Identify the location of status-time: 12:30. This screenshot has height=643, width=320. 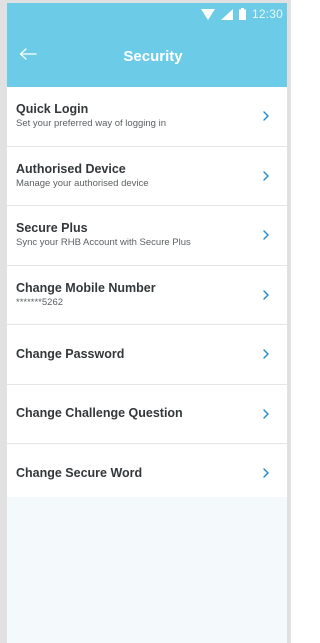
(267, 14).